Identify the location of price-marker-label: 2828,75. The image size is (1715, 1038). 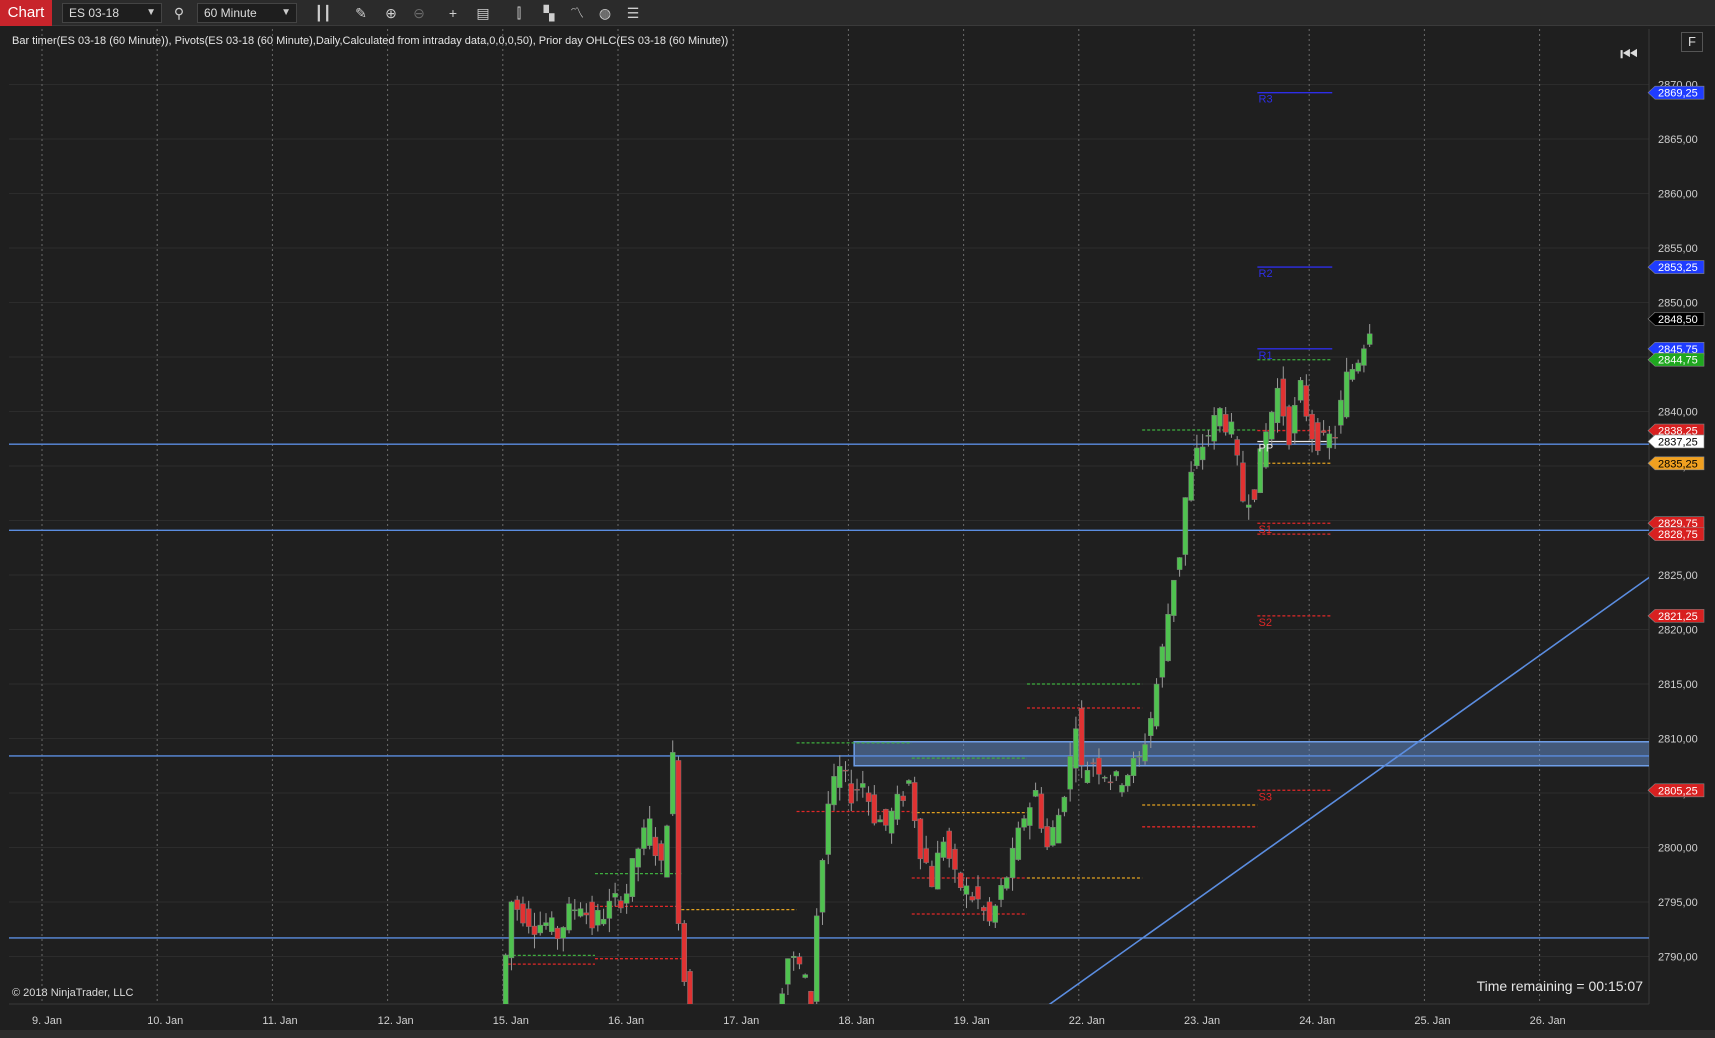
(1676, 534).